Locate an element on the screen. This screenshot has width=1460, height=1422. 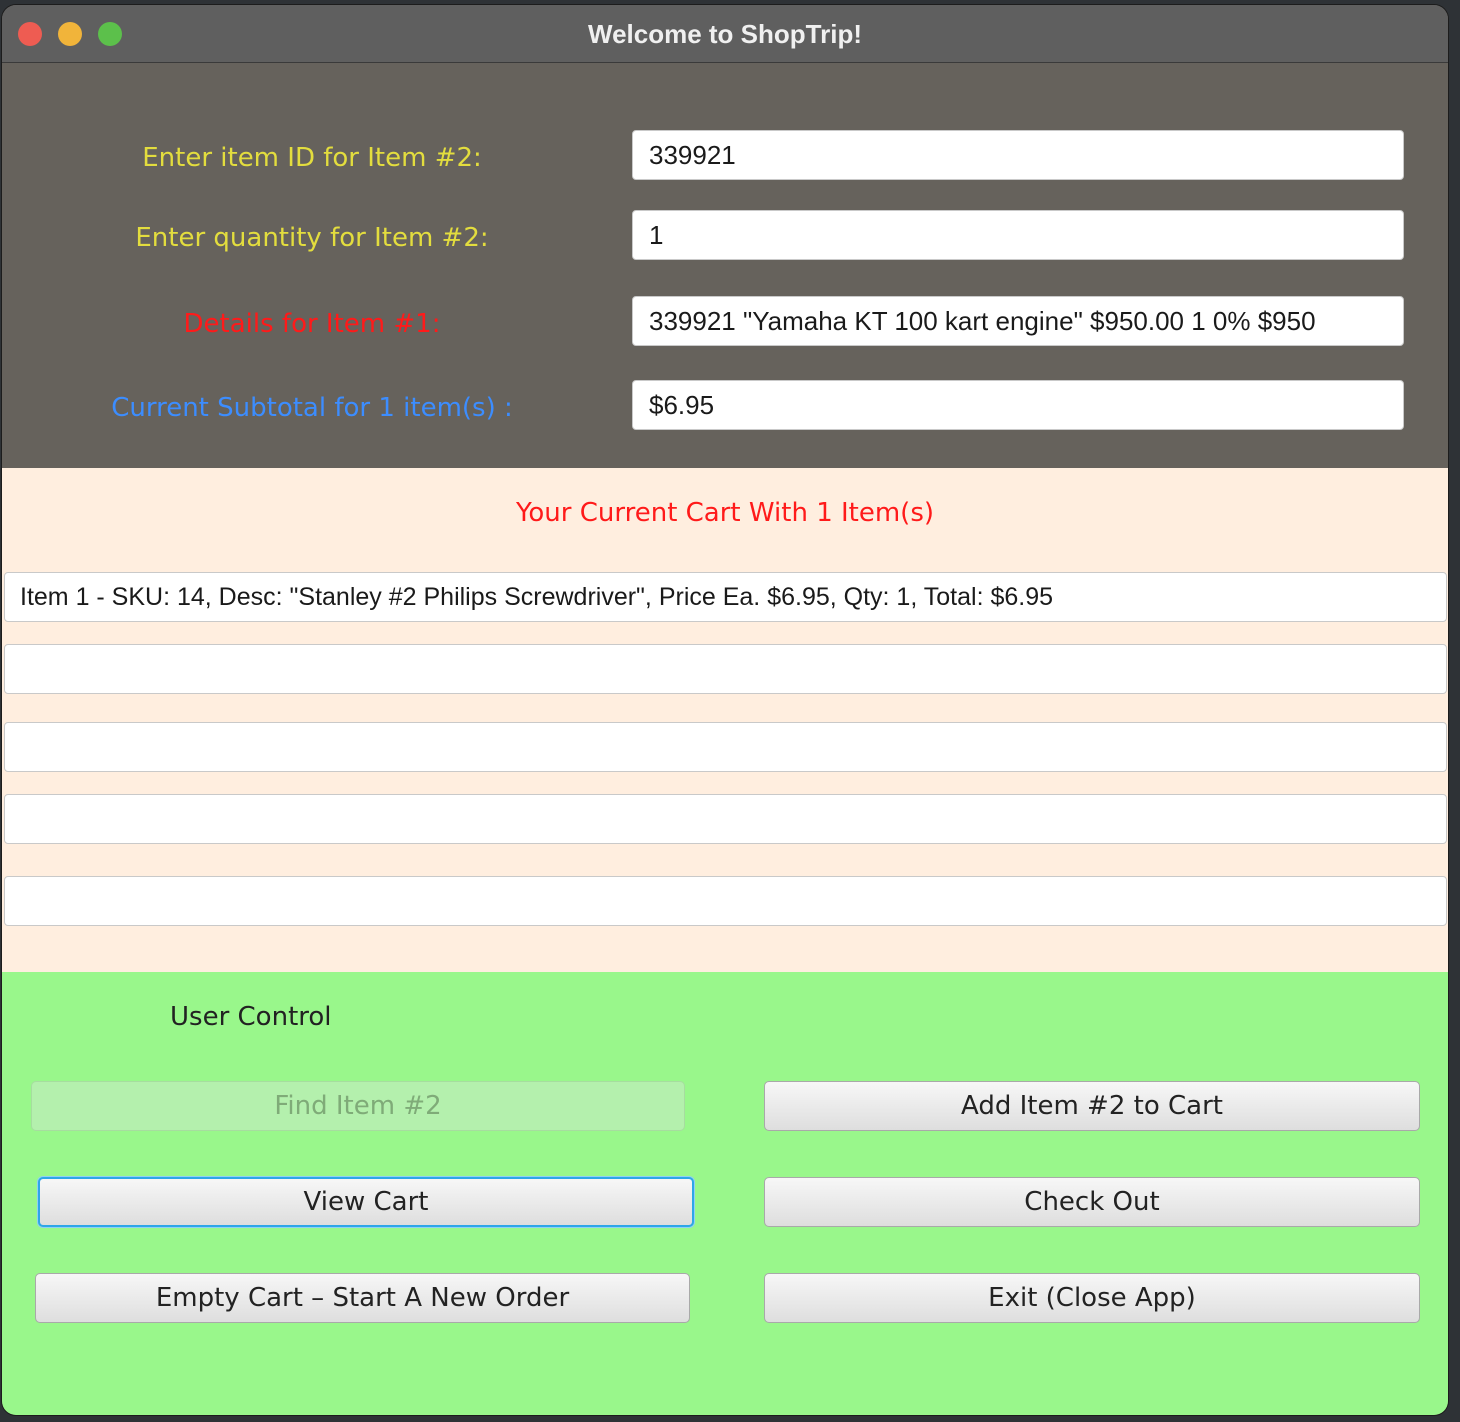
quantity-label: Enter quantity for Item #2: is located at coordinates (312, 238).